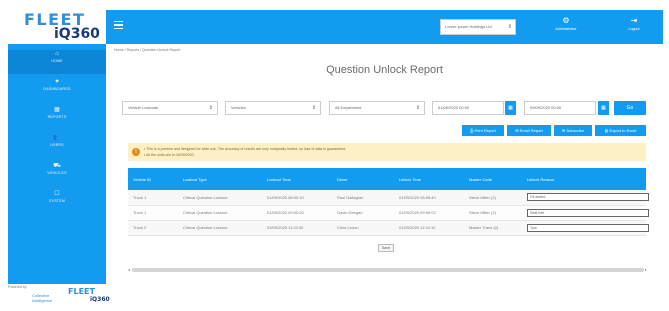 The image size is (669, 311). What do you see at coordinates (623, 130) in the screenshot?
I see `export-excel-label: Export to Excel` at bounding box center [623, 130].